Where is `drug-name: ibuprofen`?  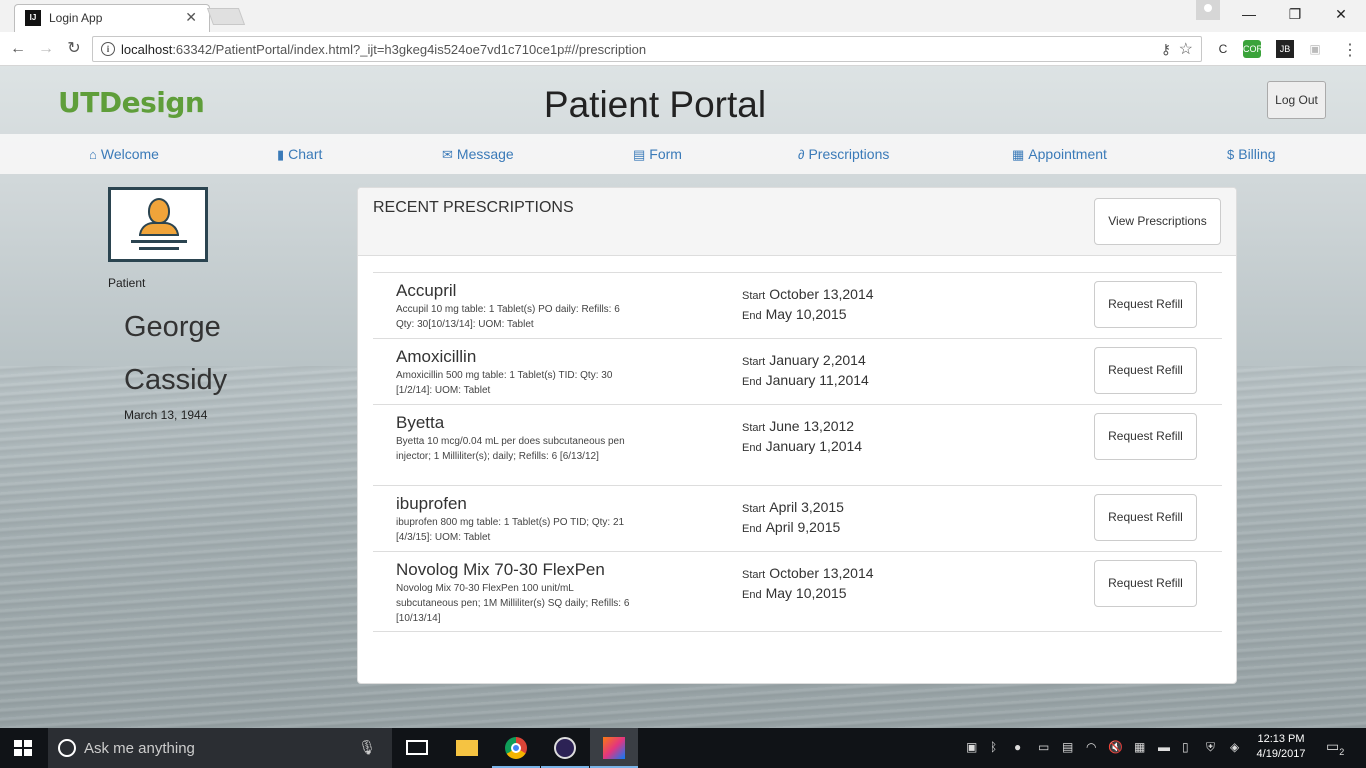
drug-name: ibuprofen is located at coordinates (431, 503).